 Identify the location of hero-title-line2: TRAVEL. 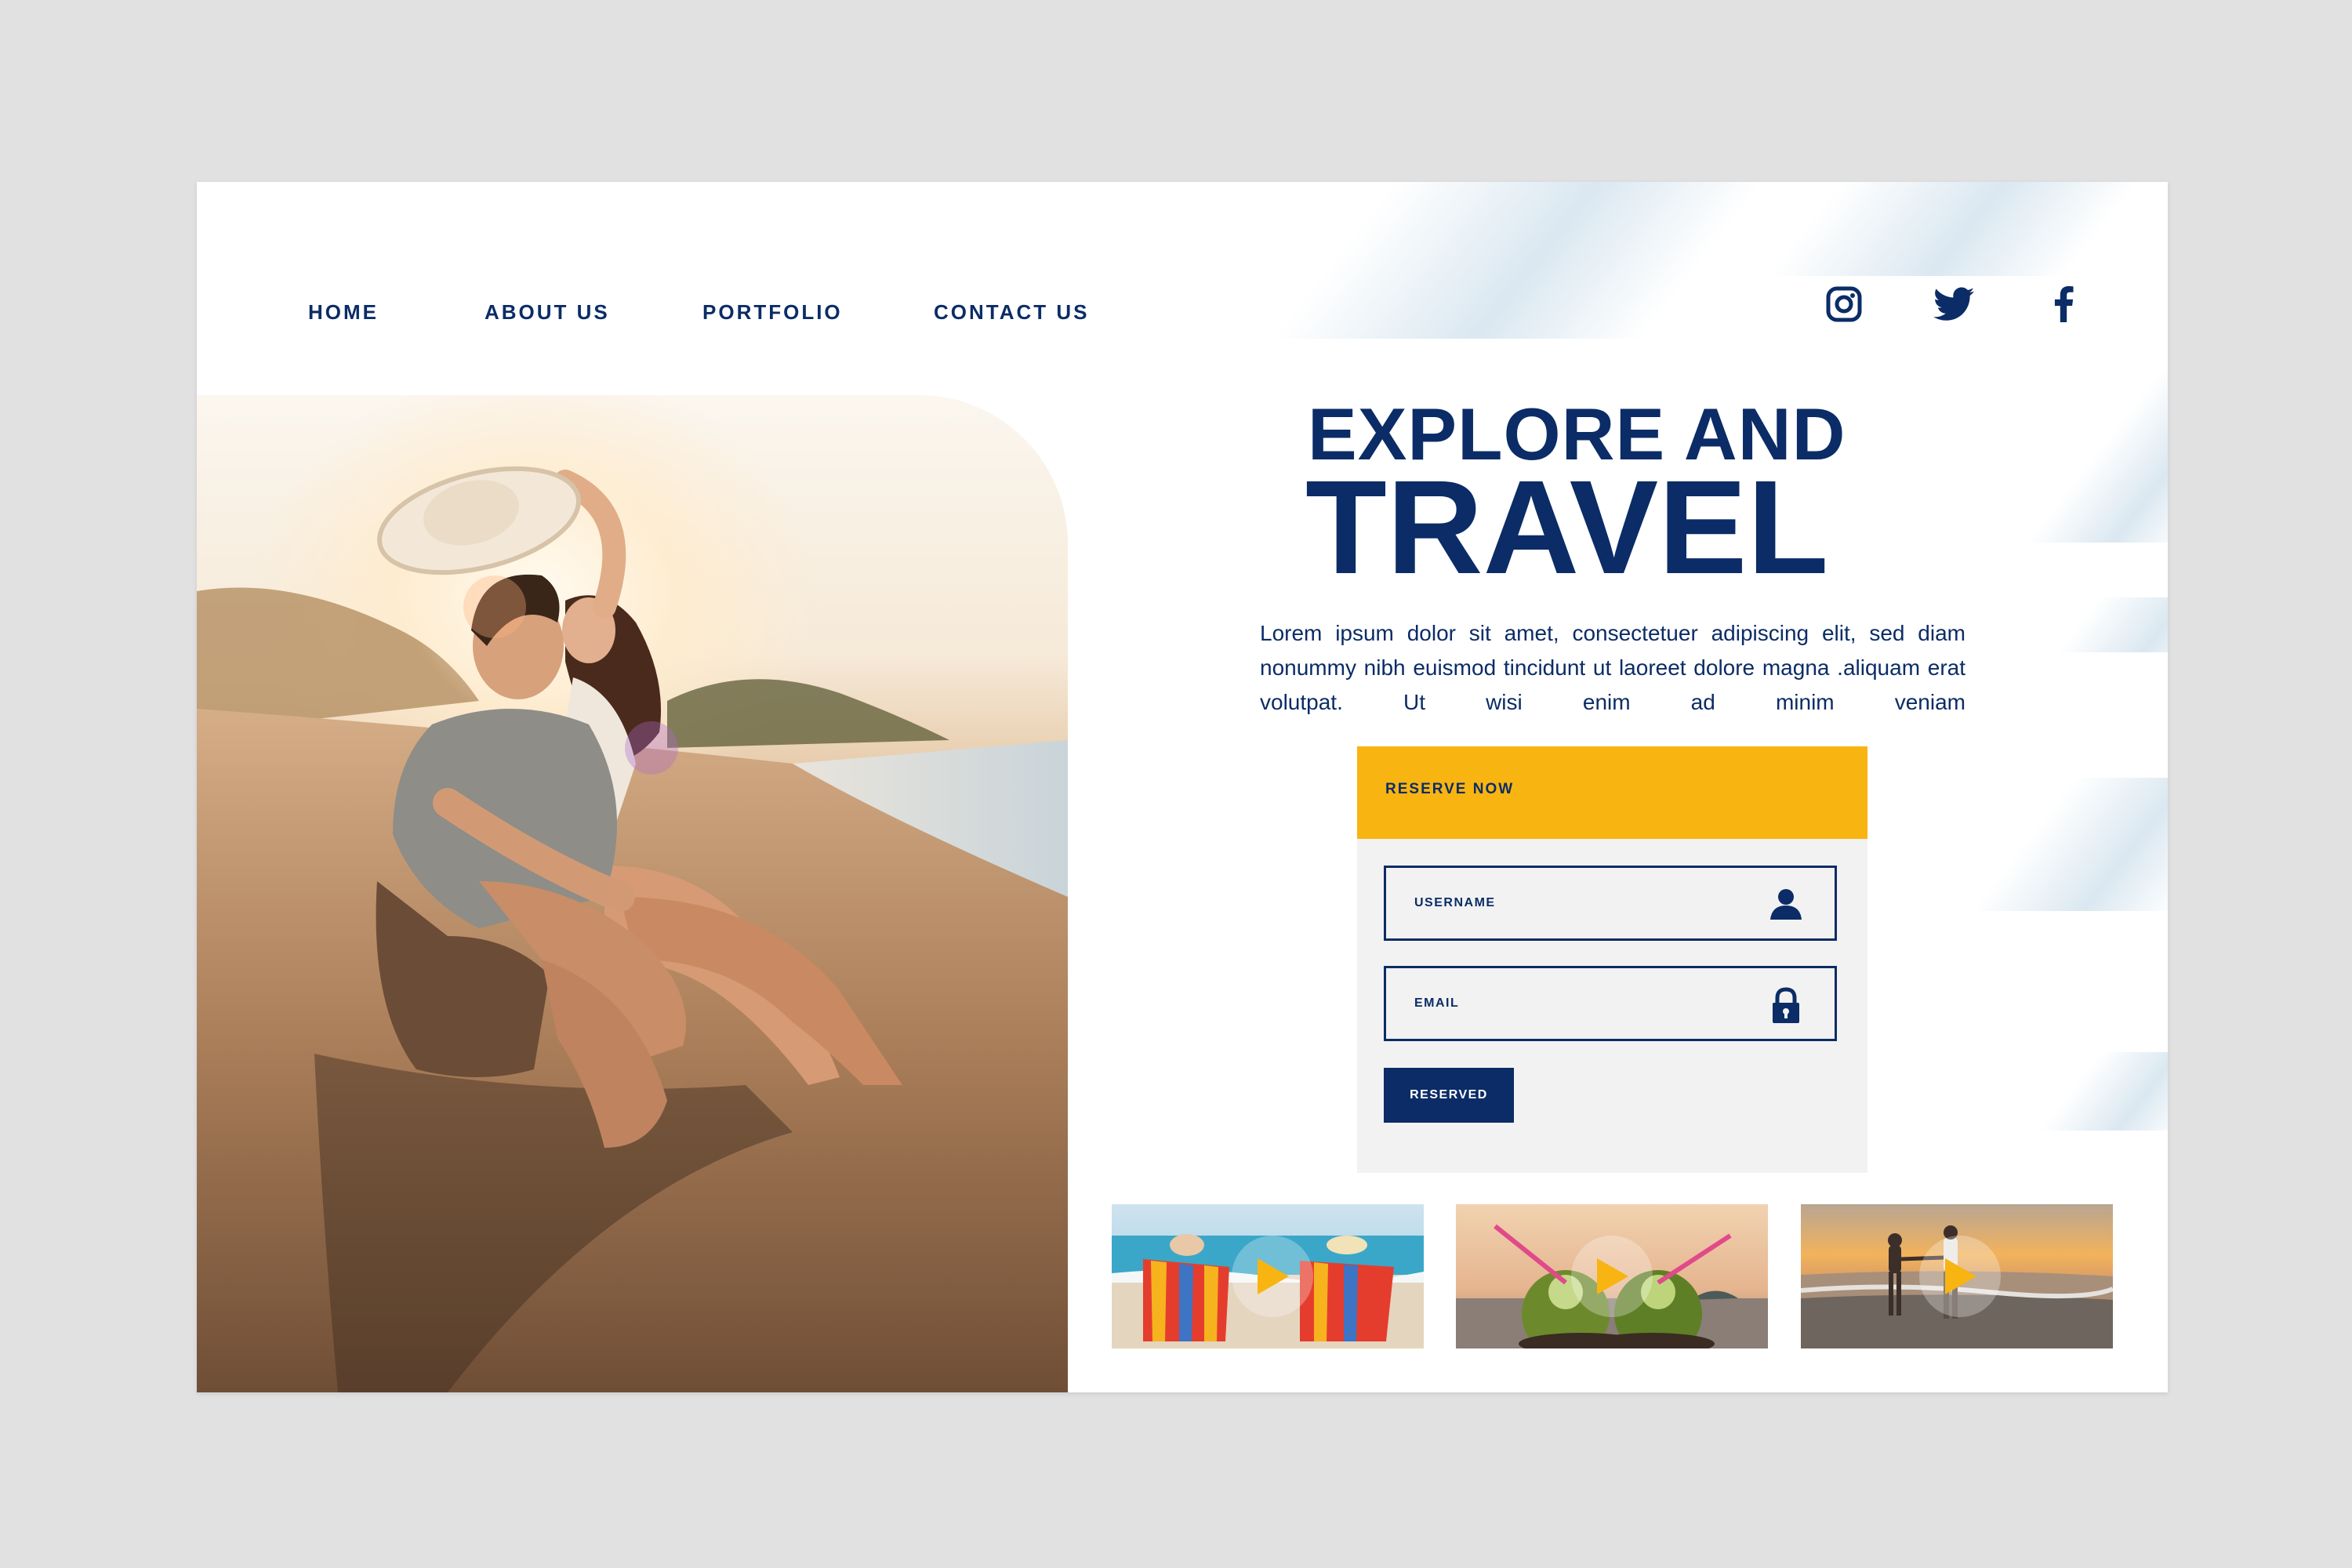
(1567, 527).